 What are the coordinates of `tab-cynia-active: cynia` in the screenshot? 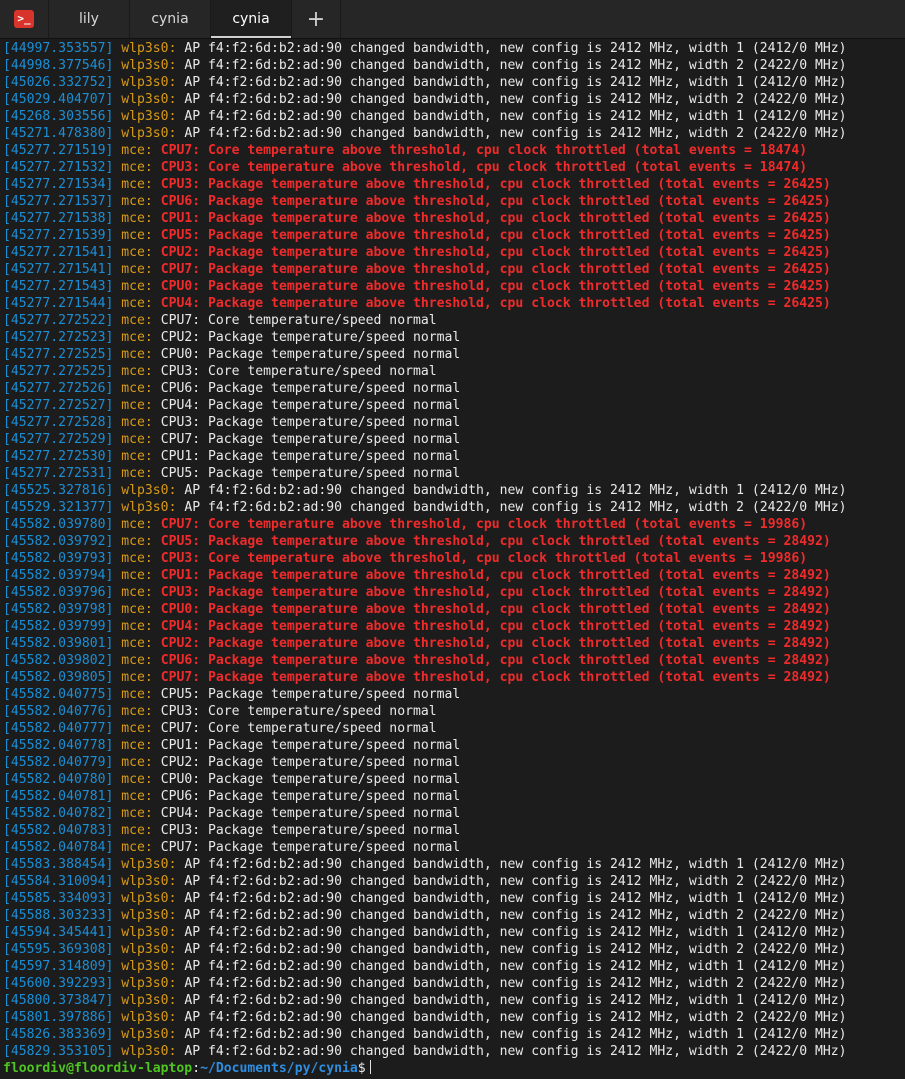 It's located at (251, 19).